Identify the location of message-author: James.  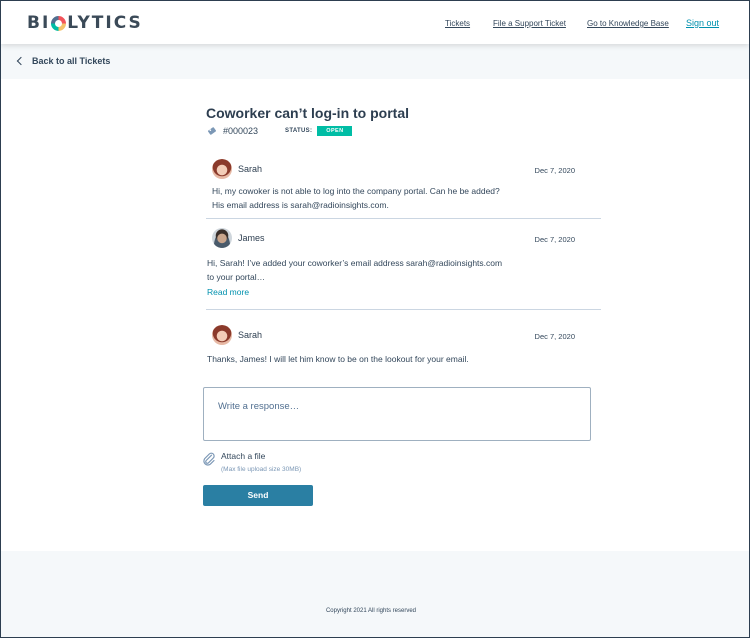
(238, 238).